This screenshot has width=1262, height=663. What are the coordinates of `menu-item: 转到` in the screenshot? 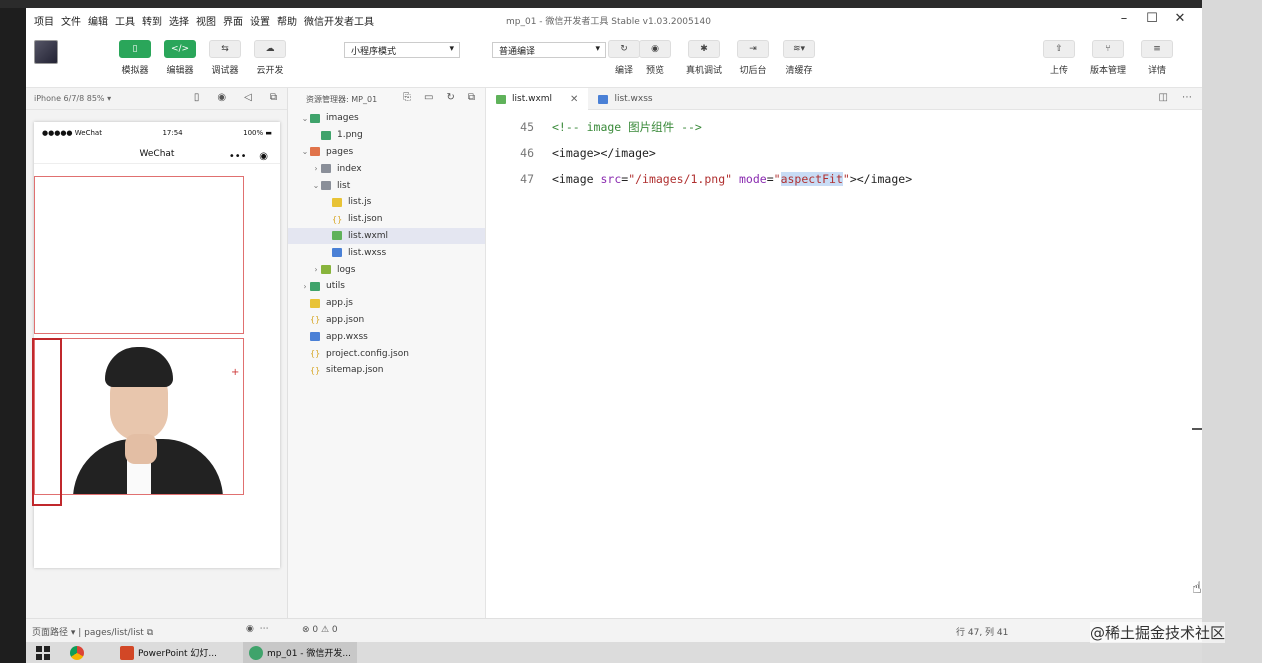 It's located at (152, 20).